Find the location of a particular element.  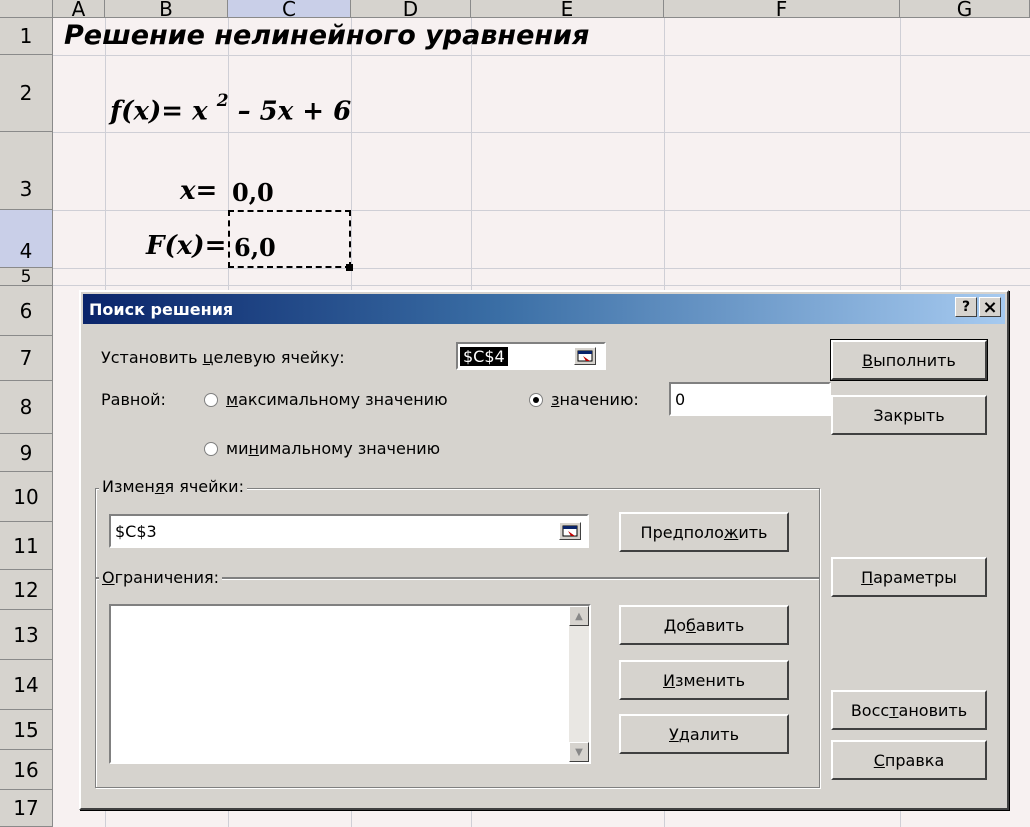

row-header-15: 15 is located at coordinates (26, 730).